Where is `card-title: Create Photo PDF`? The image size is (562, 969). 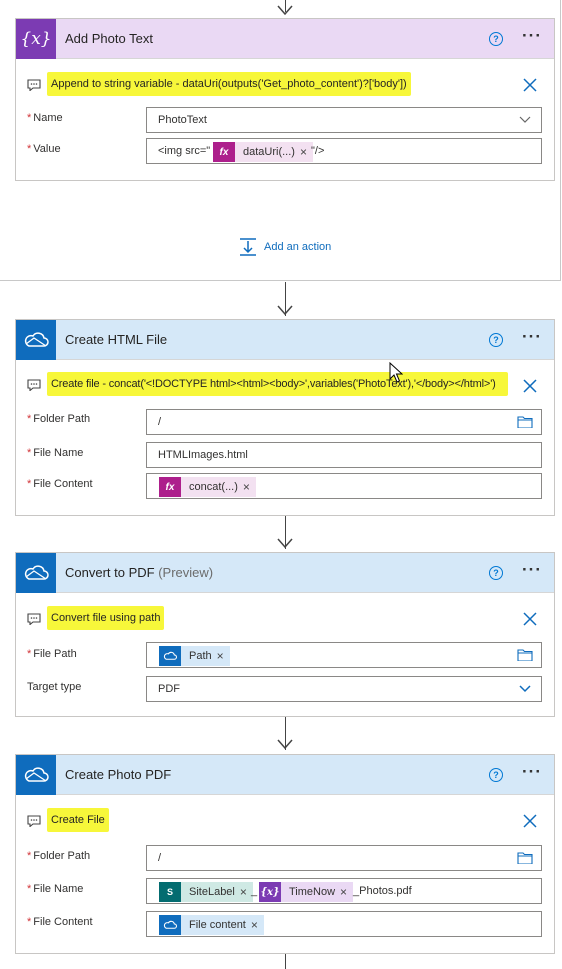 card-title: Create Photo PDF is located at coordinates (118, 774).